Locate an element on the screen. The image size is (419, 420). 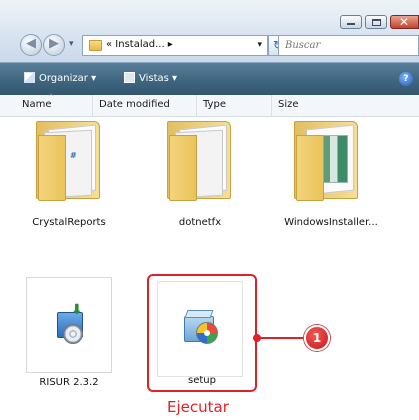
organize-icon is located at coordinates (29, 77).